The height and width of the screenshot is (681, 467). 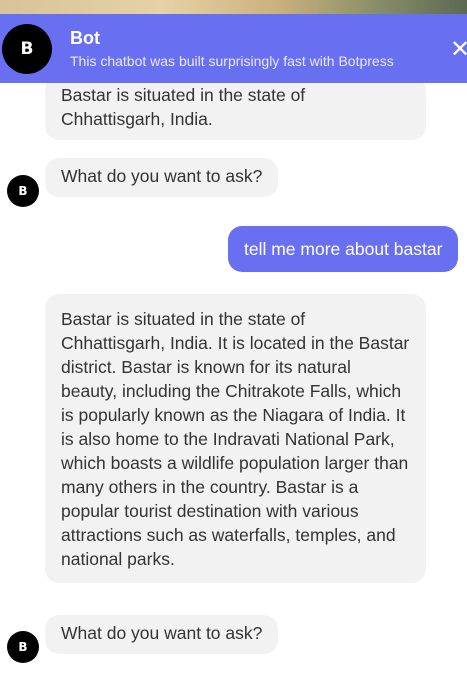 I want to click on close-icon: ✕, so click(x=458, y=49).